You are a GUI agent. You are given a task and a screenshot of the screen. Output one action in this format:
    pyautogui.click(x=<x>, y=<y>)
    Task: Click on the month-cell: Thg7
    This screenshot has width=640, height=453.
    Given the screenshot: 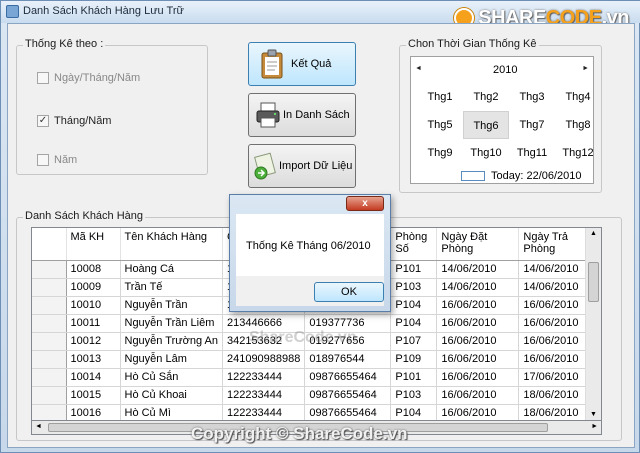 What is the action you would take?
    pyautogui.click(x=532, y=125)
    